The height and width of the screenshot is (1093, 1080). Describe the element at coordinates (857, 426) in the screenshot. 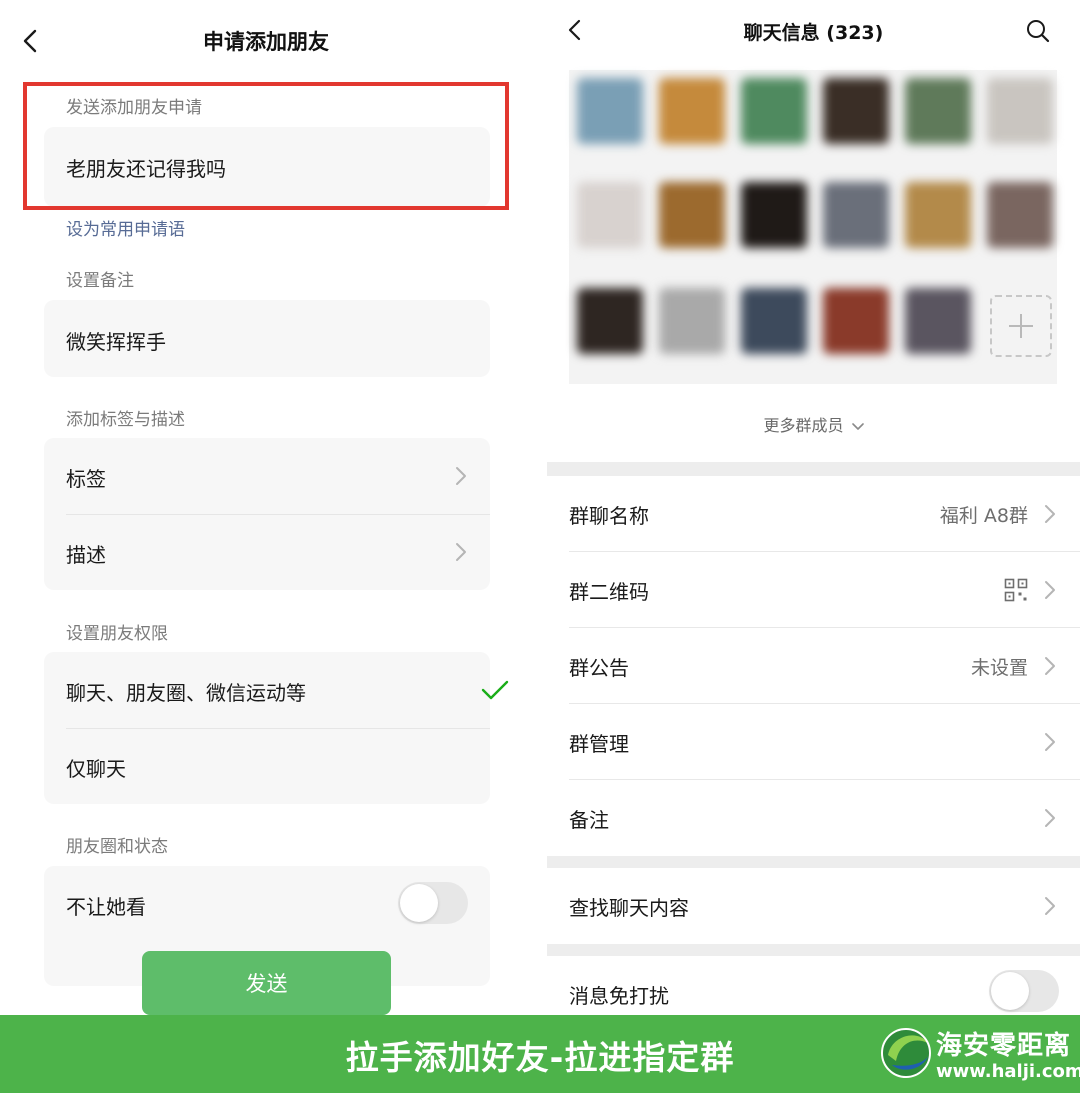

I see `chevron-down-icon` at that location.